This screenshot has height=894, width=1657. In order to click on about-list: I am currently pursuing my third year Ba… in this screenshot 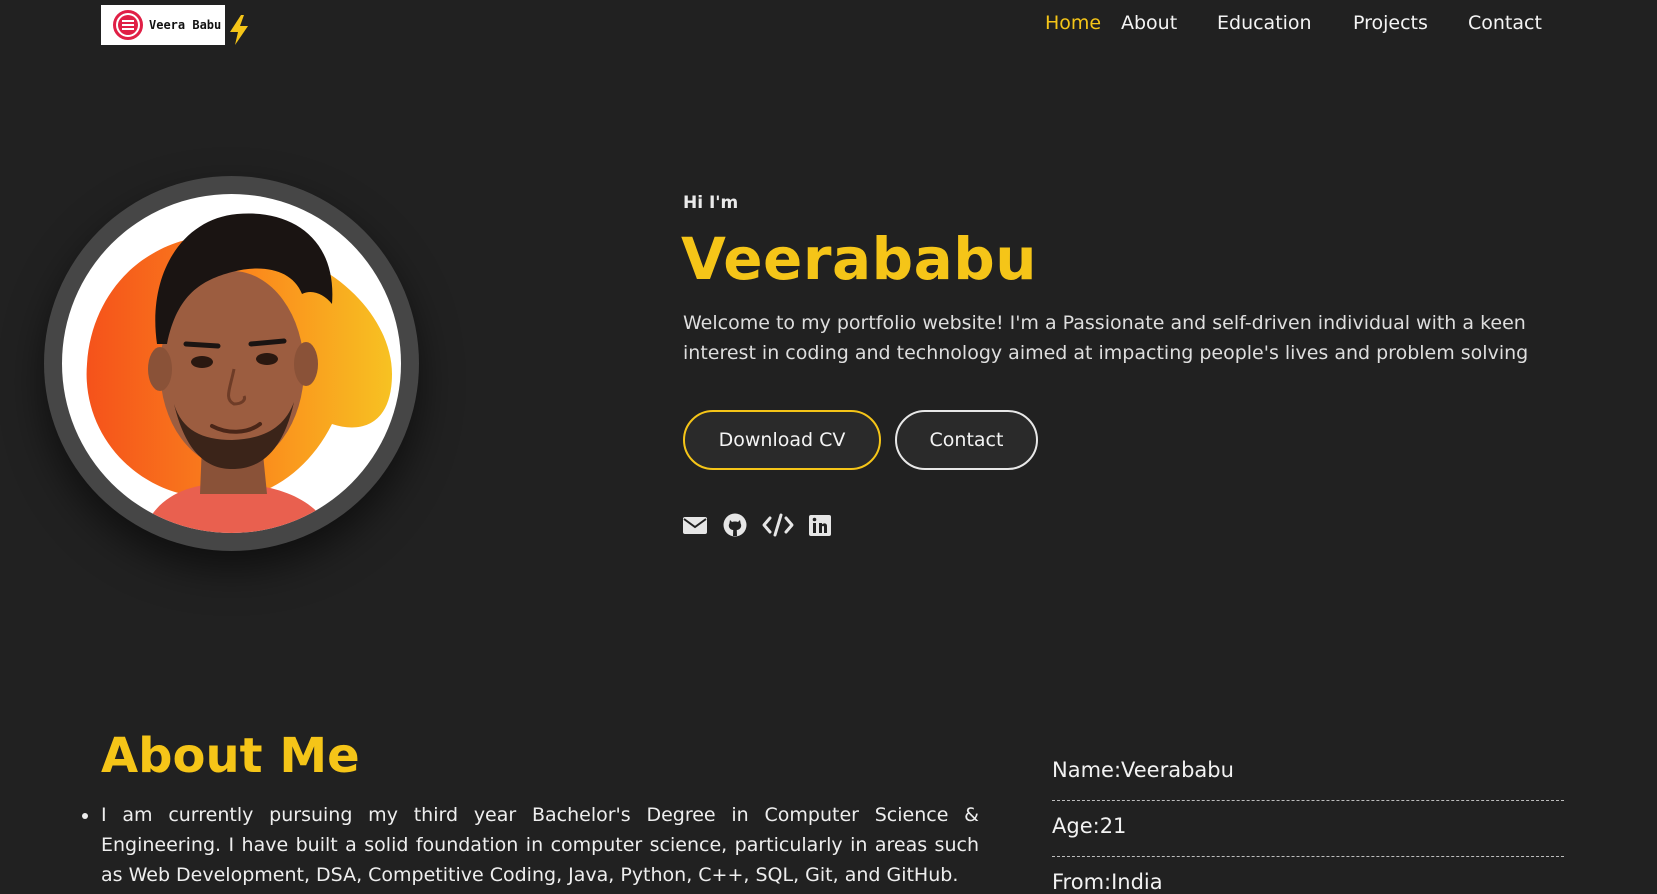, I will do `click(530, 845)`.